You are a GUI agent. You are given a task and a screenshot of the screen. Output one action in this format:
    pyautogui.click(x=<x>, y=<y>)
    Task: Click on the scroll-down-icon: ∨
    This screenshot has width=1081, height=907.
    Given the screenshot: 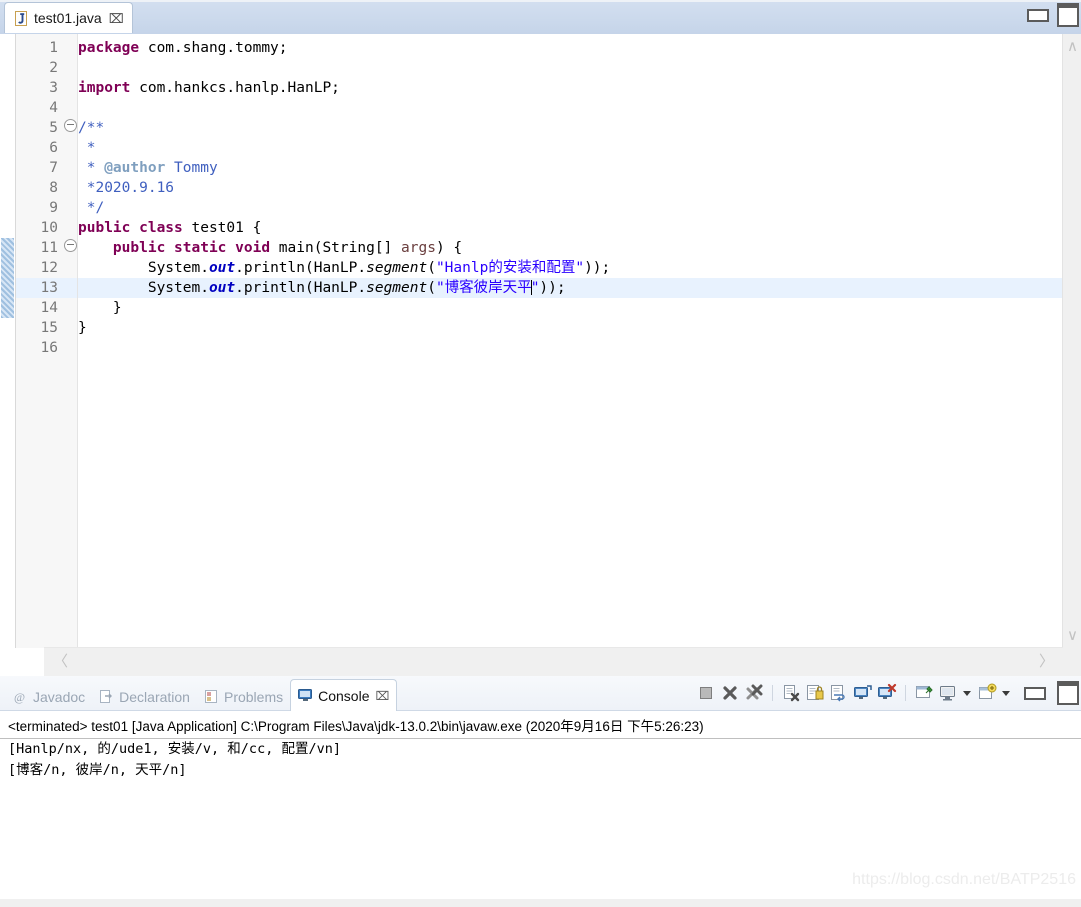 What is the action you would take?
    pyautogui.click(x=1072, y=635)
    